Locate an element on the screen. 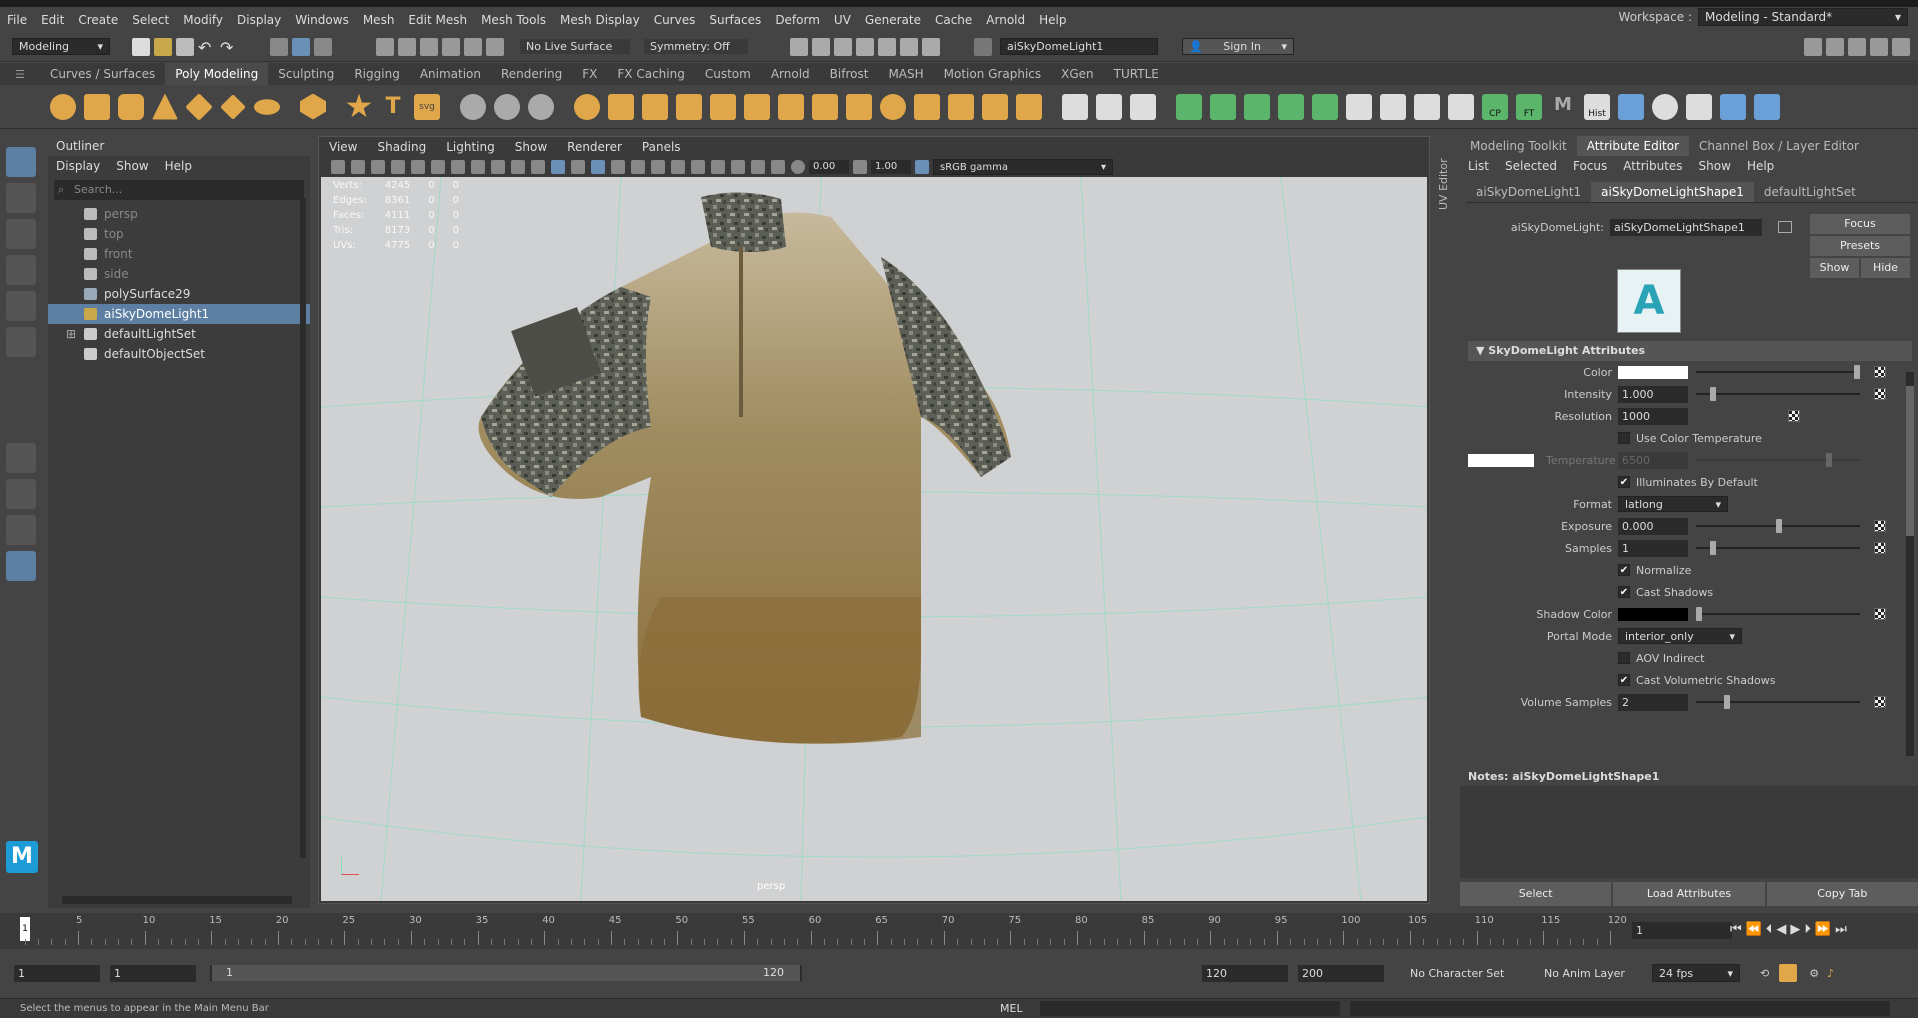  pause-icon is located at coordinates (931, 46).